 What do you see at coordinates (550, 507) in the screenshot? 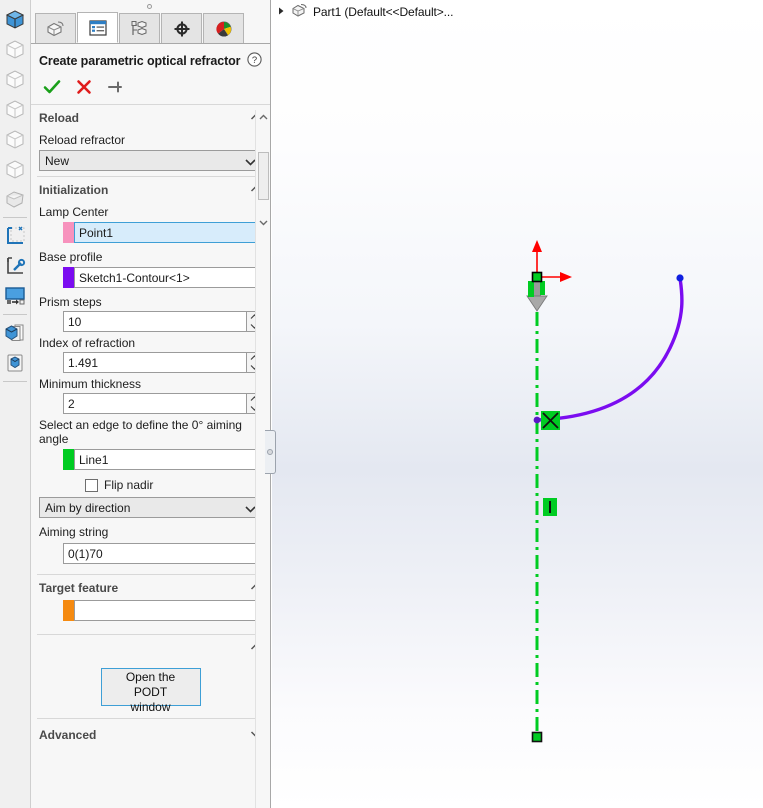
I see `vertical-relation-badge` at bounding box center [550, 507].